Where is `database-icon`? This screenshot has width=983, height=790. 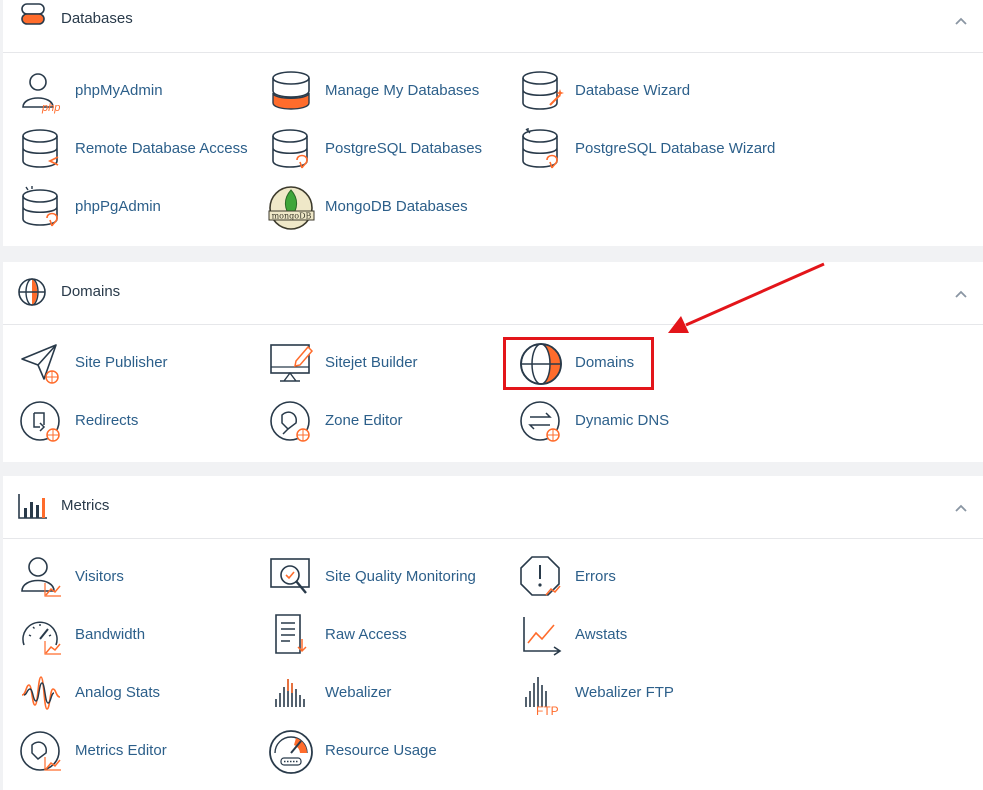
database-icon is located at coordinates (33, 18).